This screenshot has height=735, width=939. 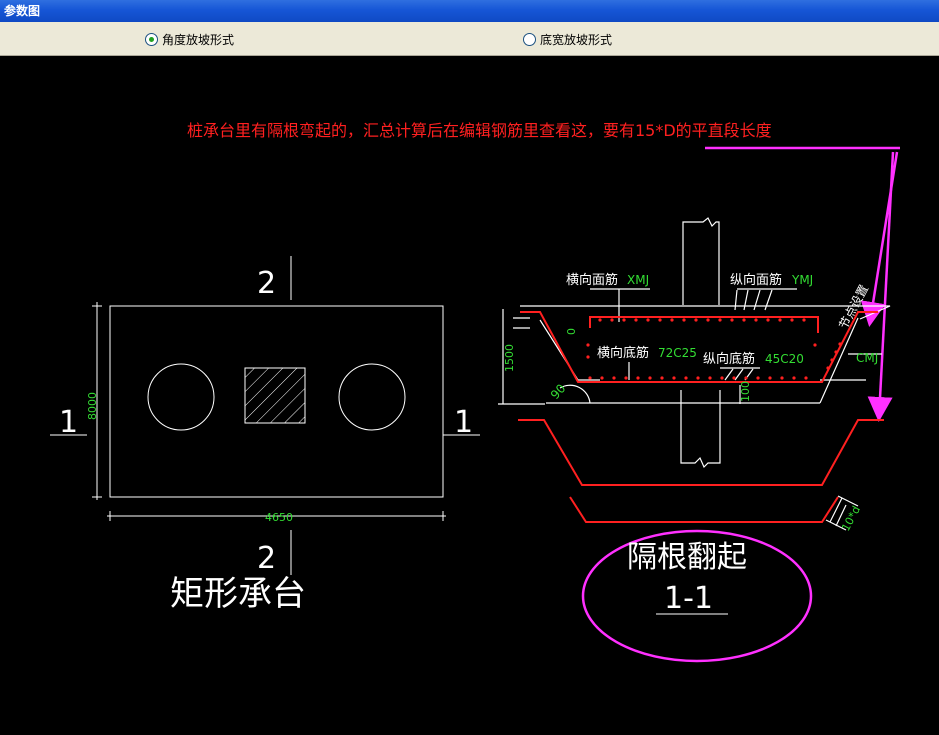 What do you see at coordinates (529, 39) in the screenshot?
I see `radio-unselected-icon` at bounding box center [529, 39].